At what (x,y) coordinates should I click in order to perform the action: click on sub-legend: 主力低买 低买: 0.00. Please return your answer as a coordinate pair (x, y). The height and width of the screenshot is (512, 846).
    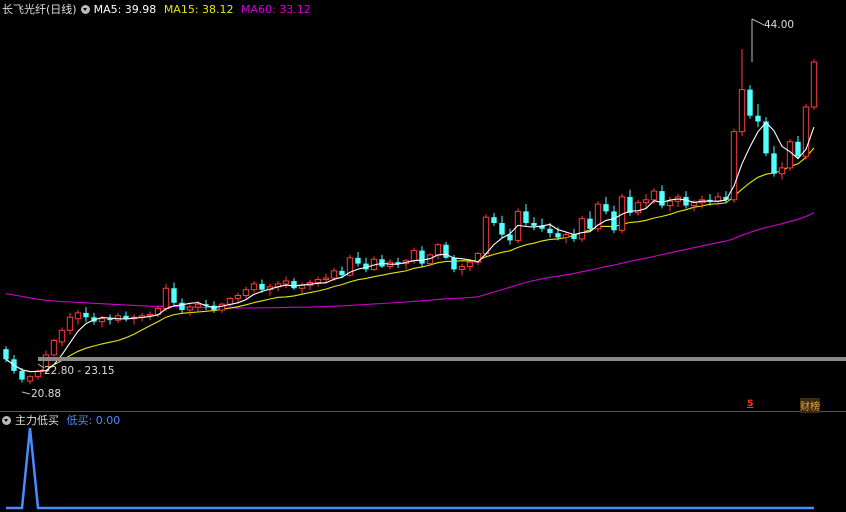
    Looking at the image, I should click on (63, 421).